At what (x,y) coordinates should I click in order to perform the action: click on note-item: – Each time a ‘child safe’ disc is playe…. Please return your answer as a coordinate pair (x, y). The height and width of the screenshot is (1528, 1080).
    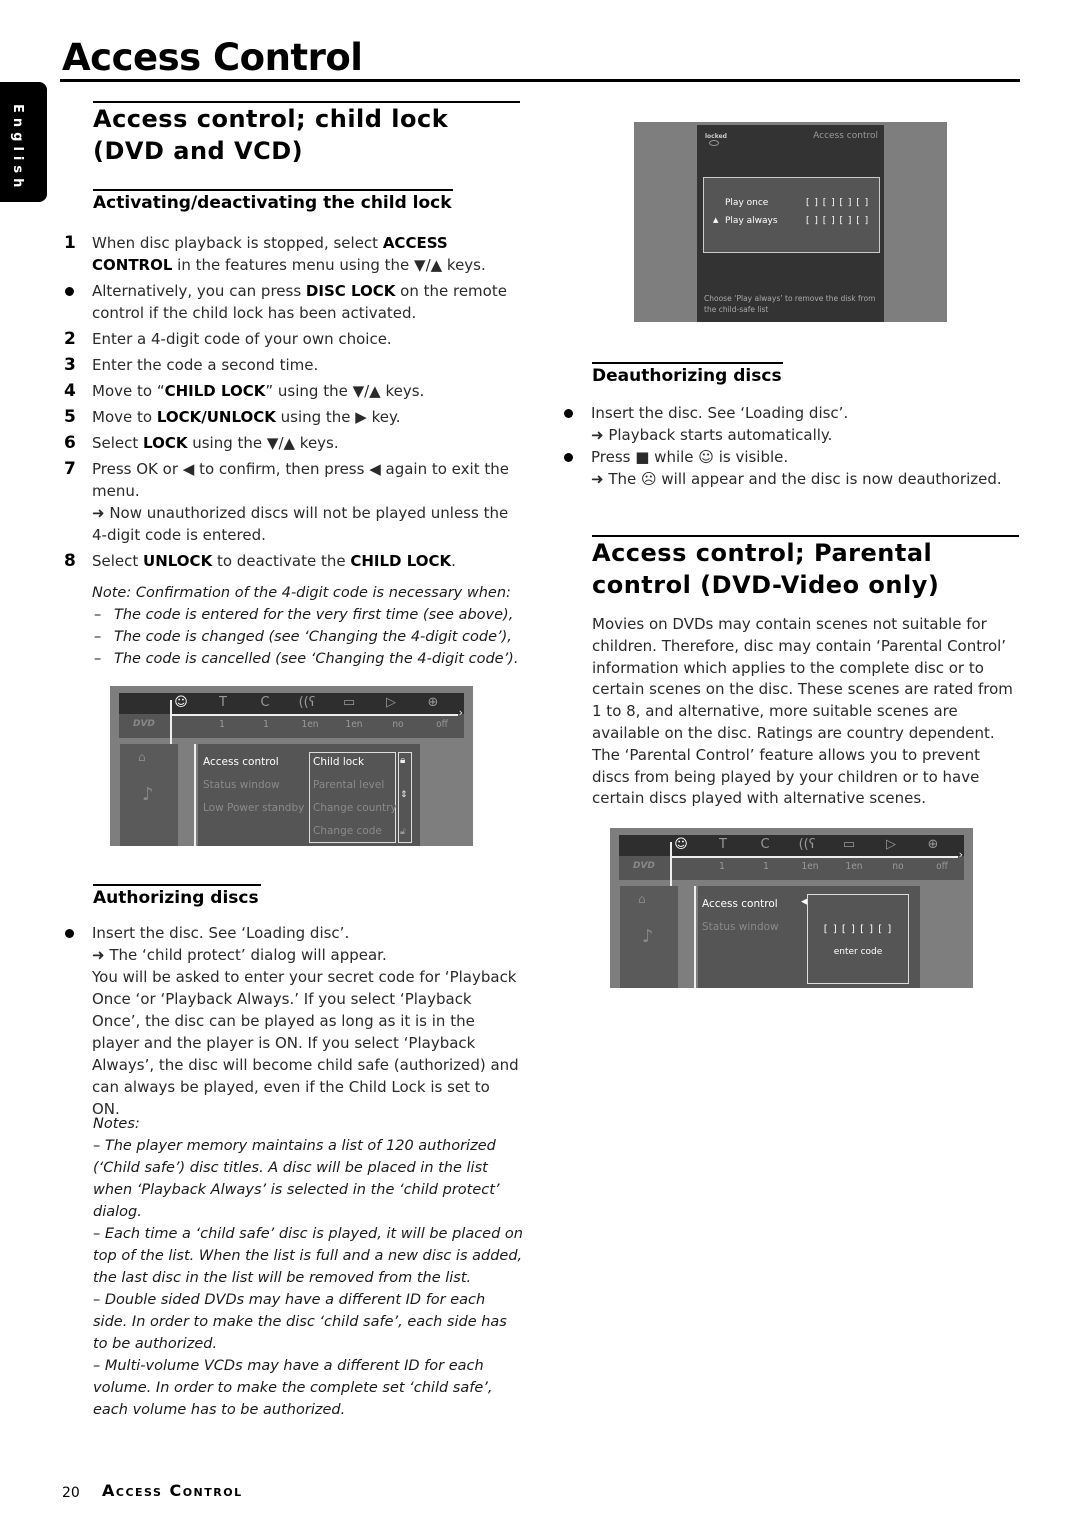
    Looking at the image, I should click on (308, 1256).